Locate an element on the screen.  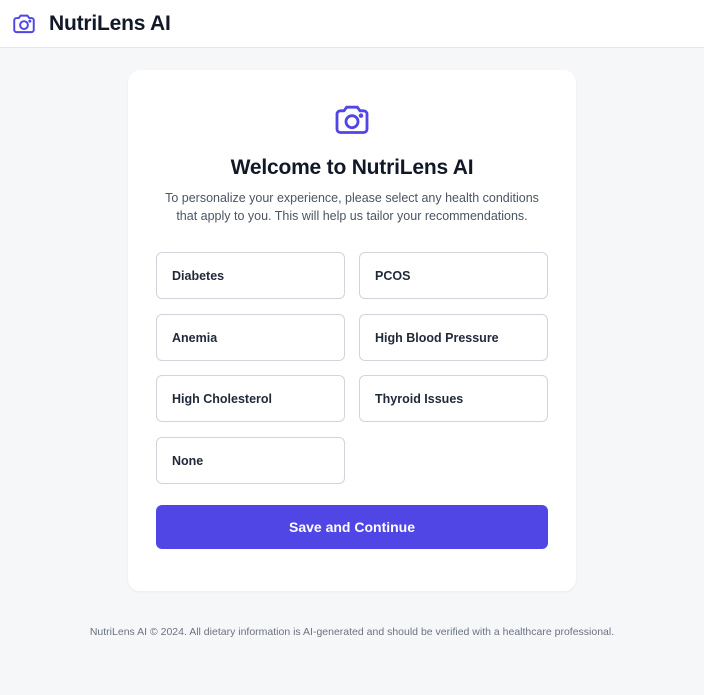
option-anemia: Anemia is located at coordinates (250, 337).